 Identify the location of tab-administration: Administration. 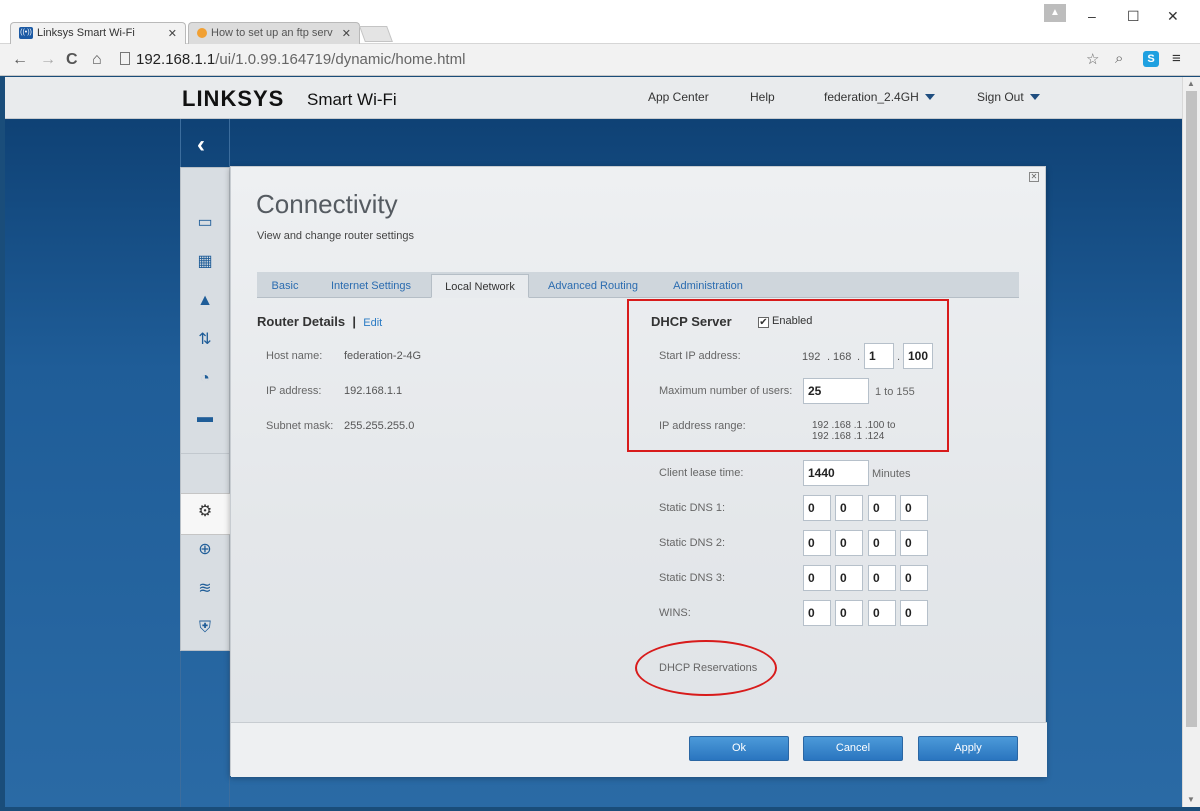
(708, 286).